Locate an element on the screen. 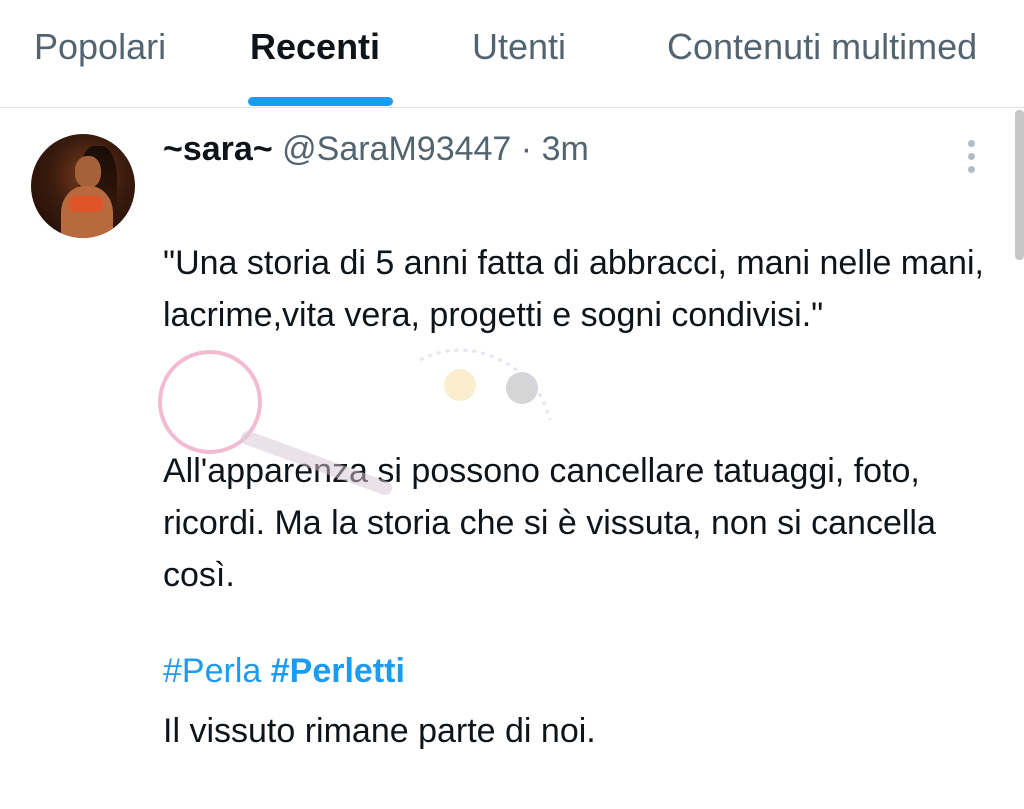  tweet-paragraph: Il vissuto rimane parte di noi. is located at coordinates (379, 731).